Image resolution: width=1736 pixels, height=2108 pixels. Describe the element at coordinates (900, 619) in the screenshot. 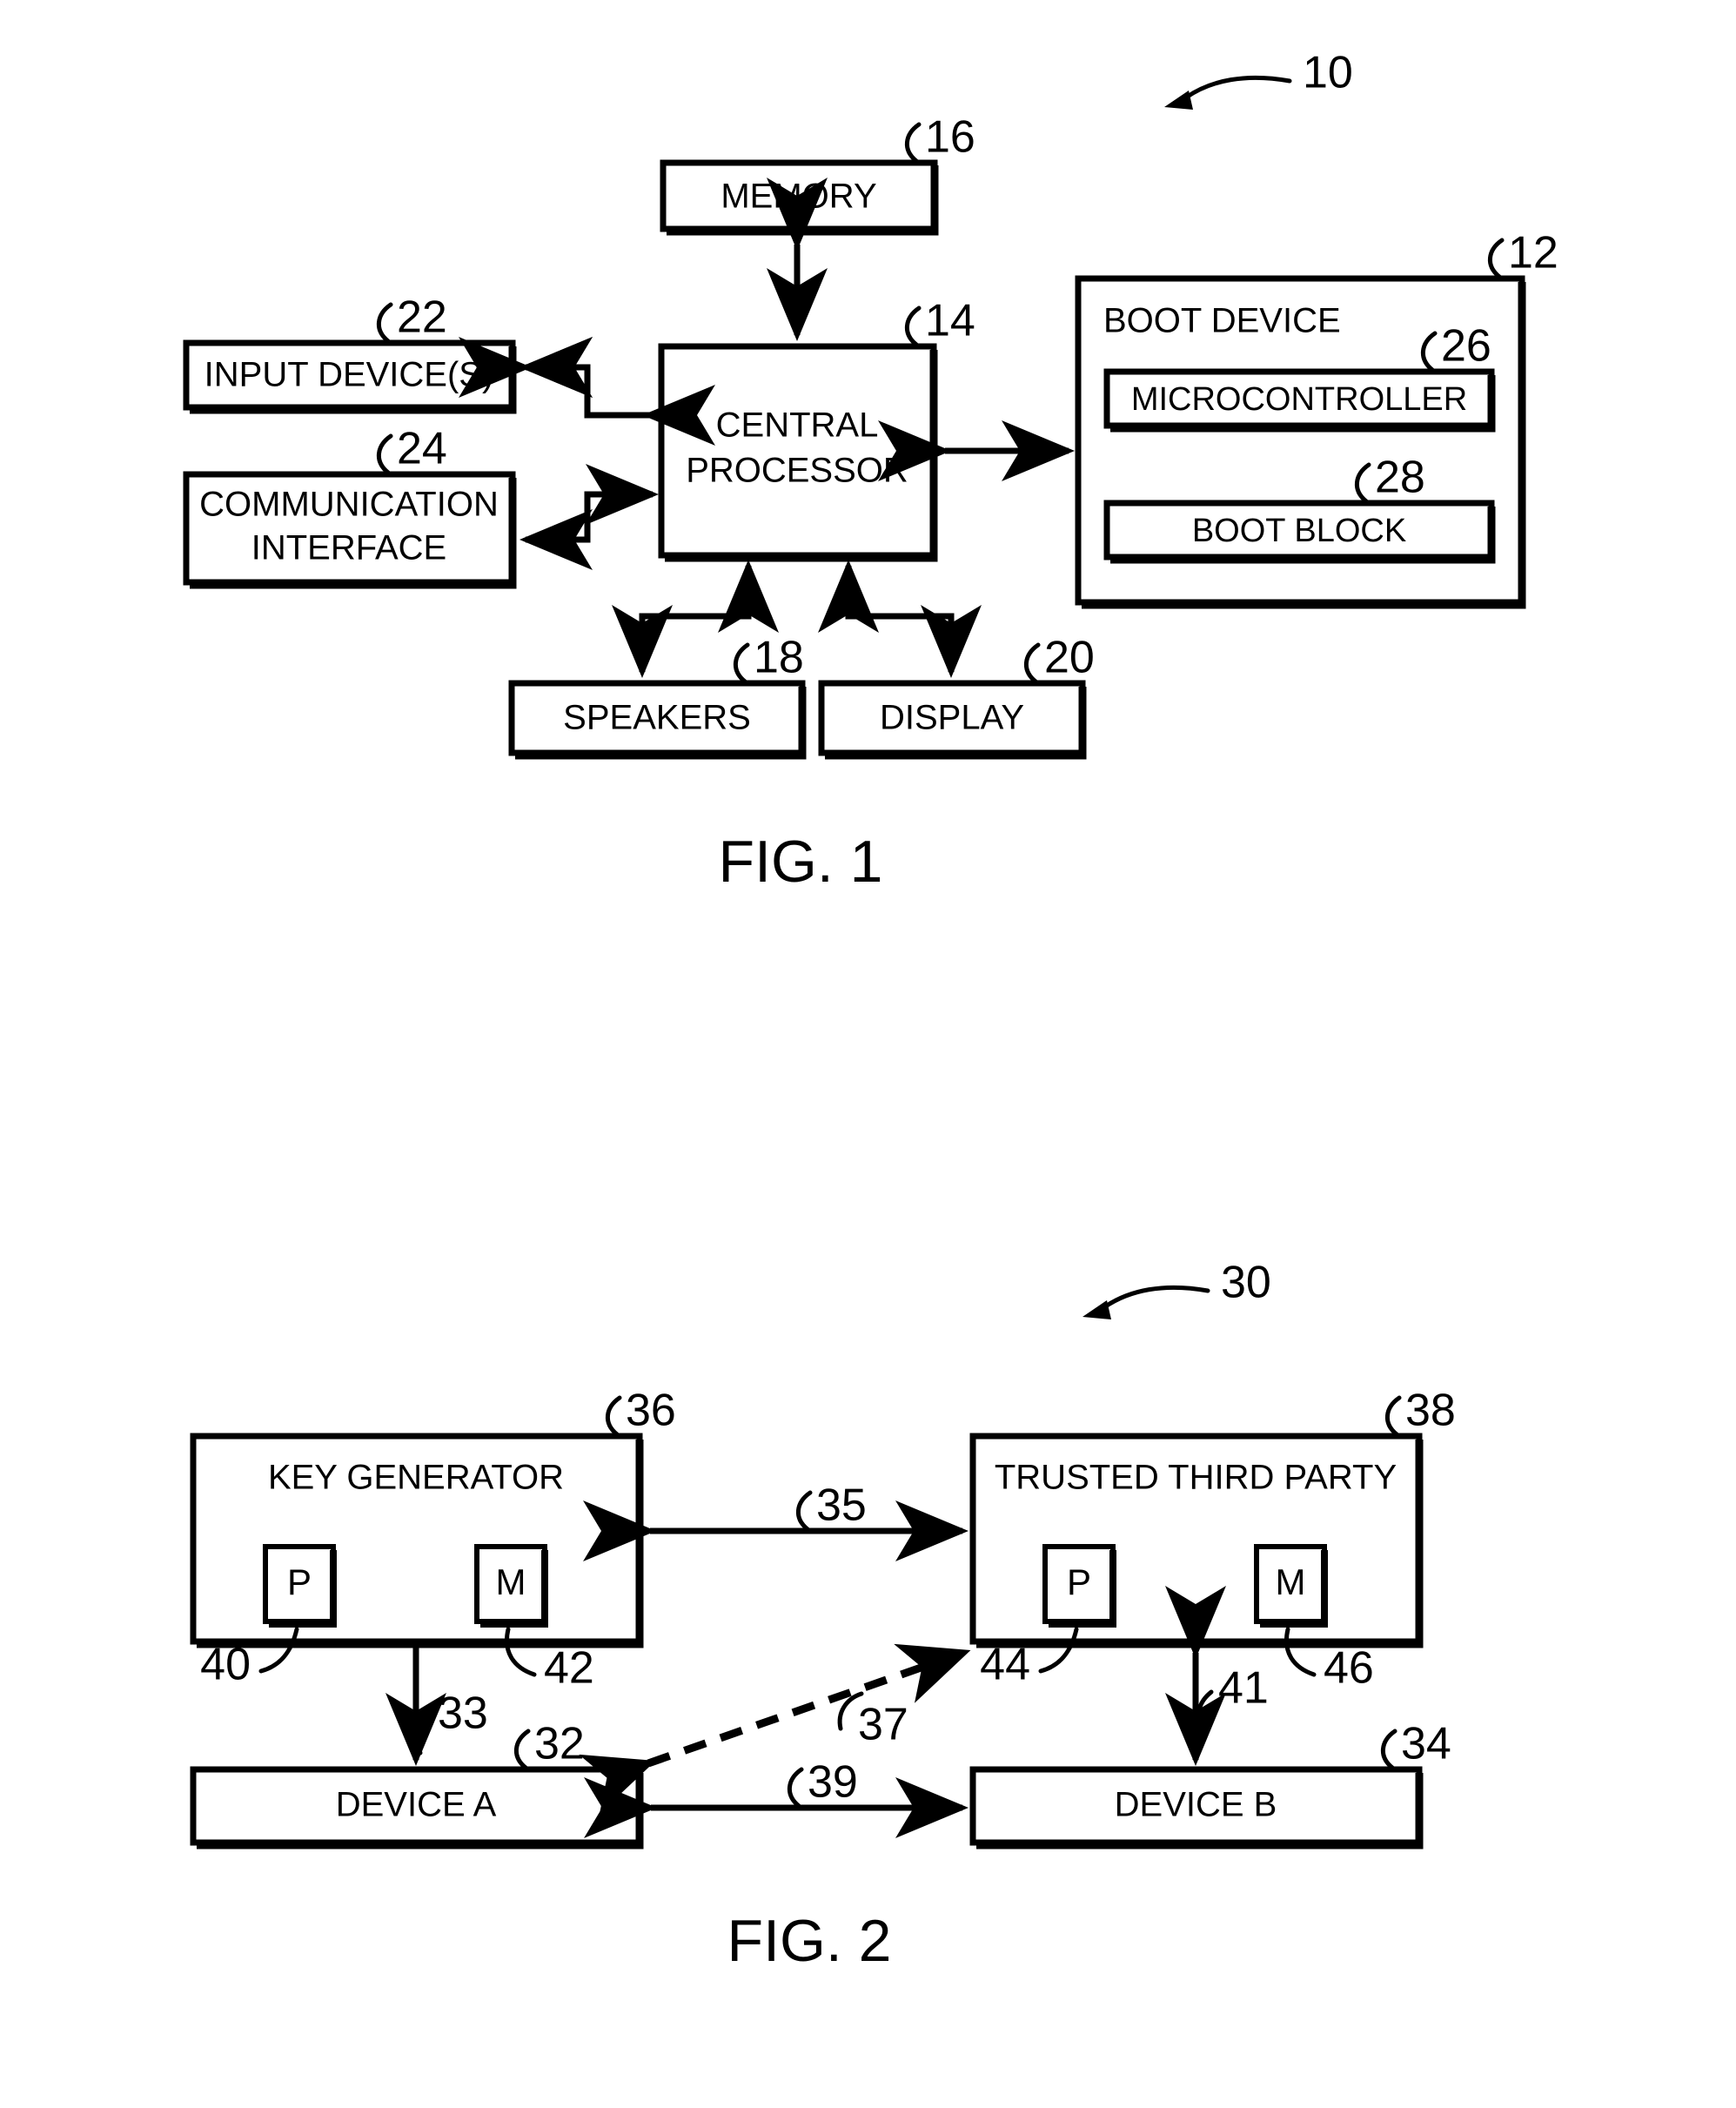

I see `link-cpu-display` at that location.